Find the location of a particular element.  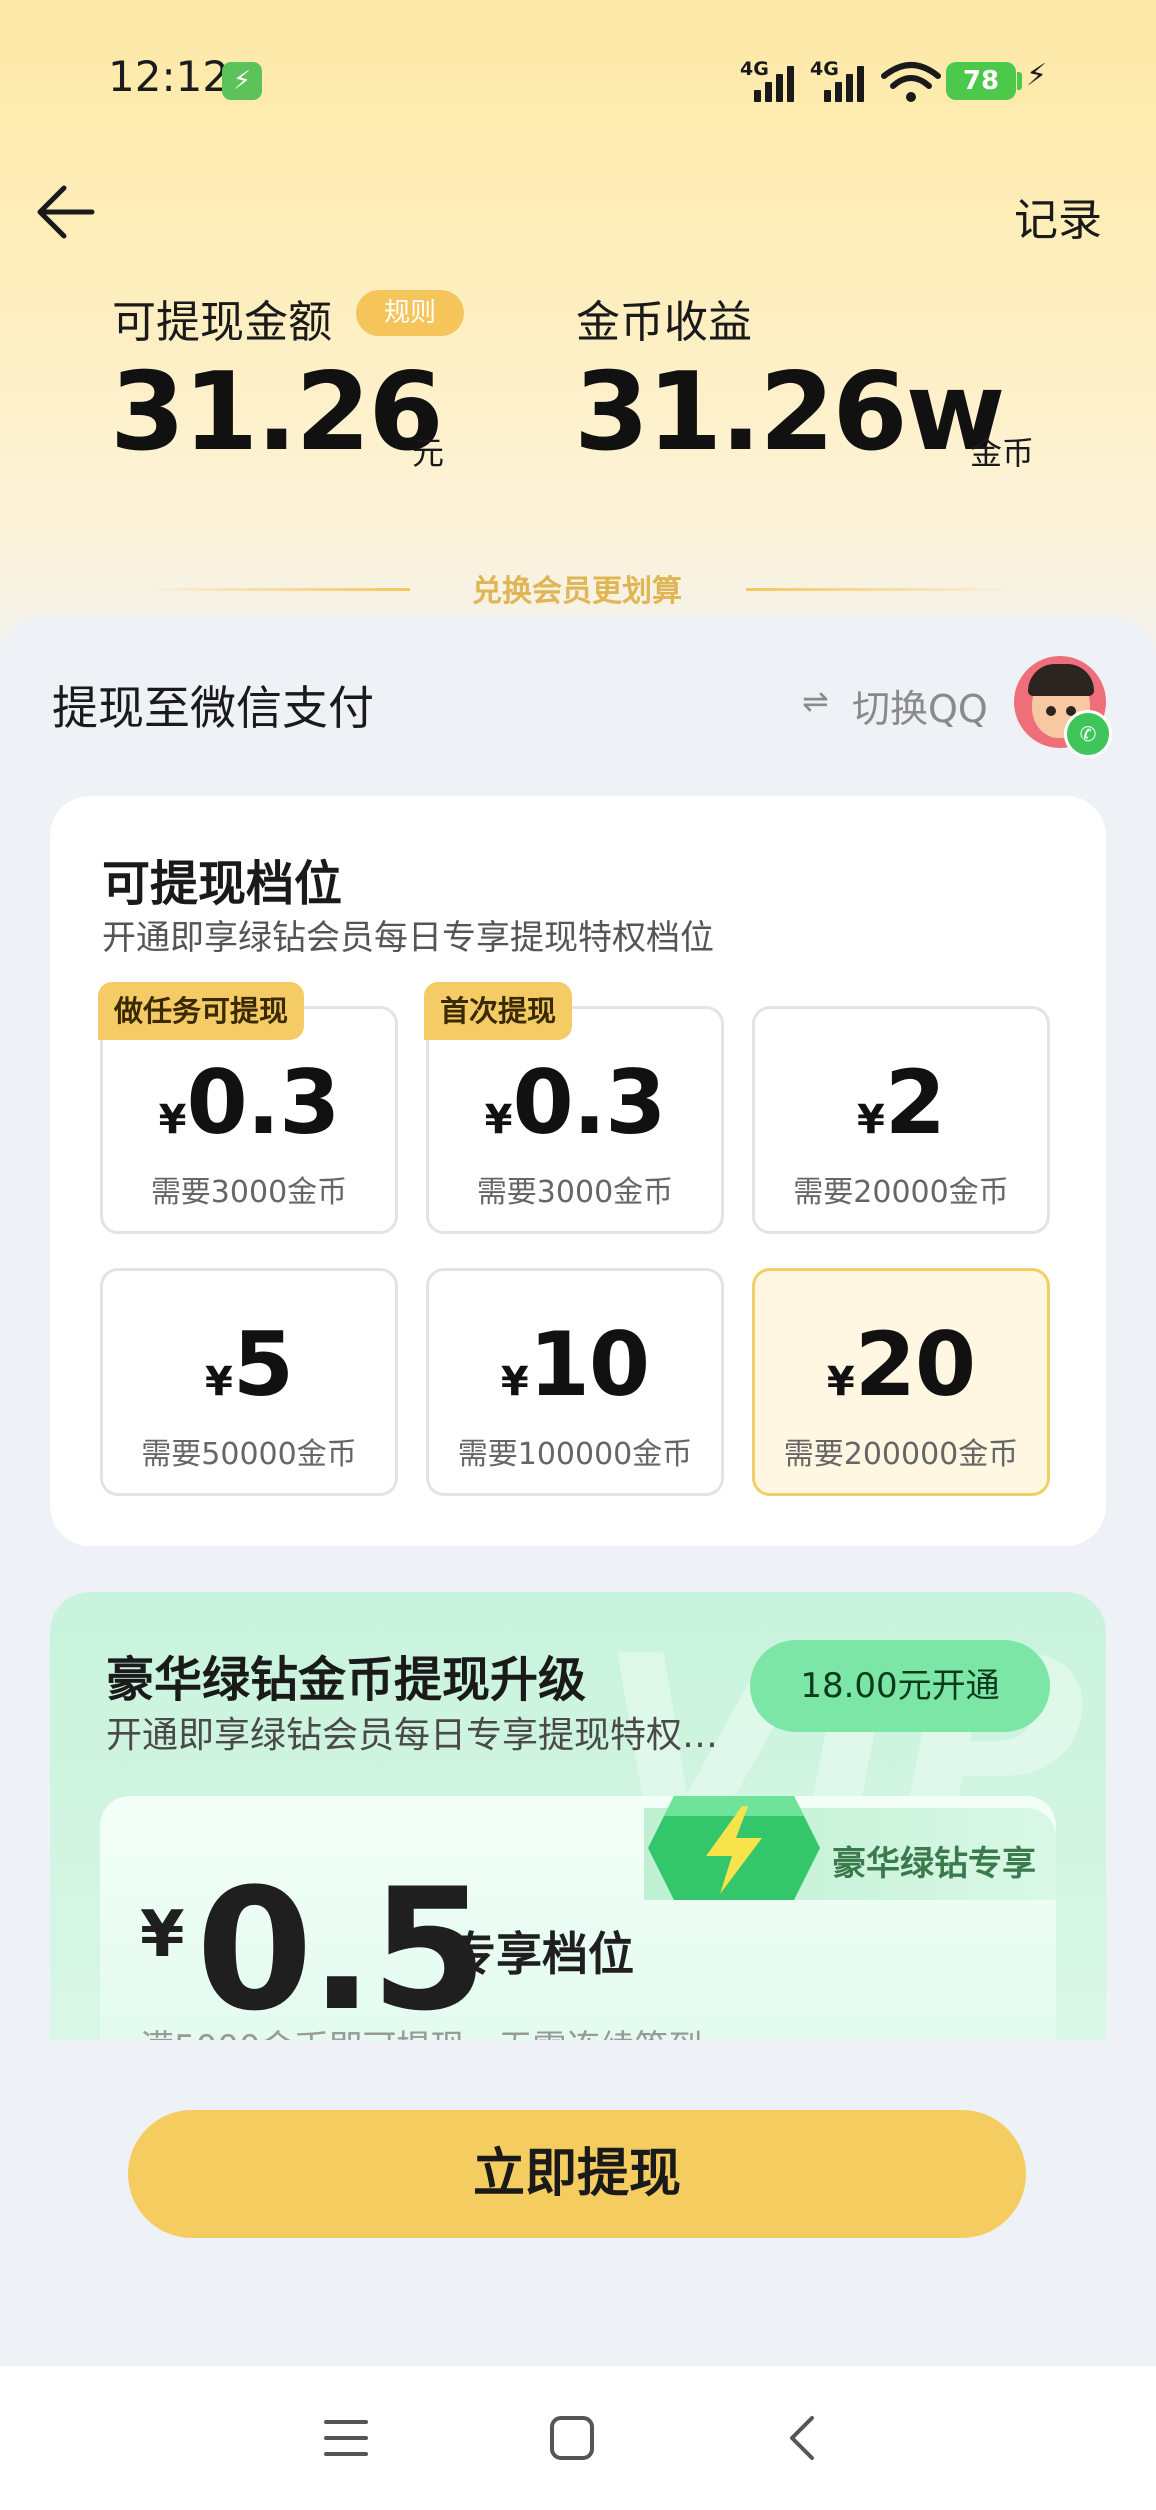

withdrawable-unit: 元 is located at coordinates (428, 453).